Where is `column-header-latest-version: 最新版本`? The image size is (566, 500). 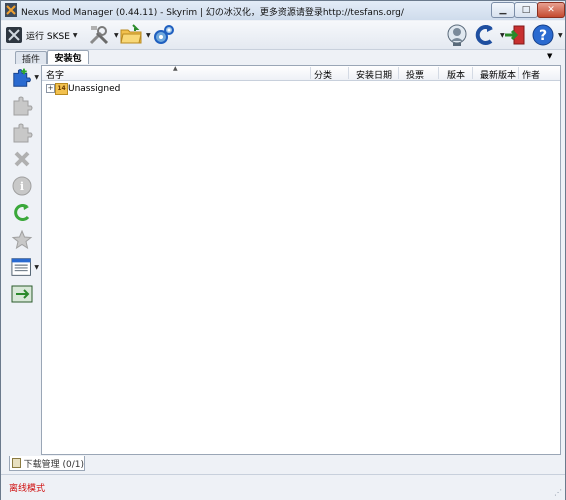 column-header-latest-version: 最新版本 is located at coordinates (498, 74).